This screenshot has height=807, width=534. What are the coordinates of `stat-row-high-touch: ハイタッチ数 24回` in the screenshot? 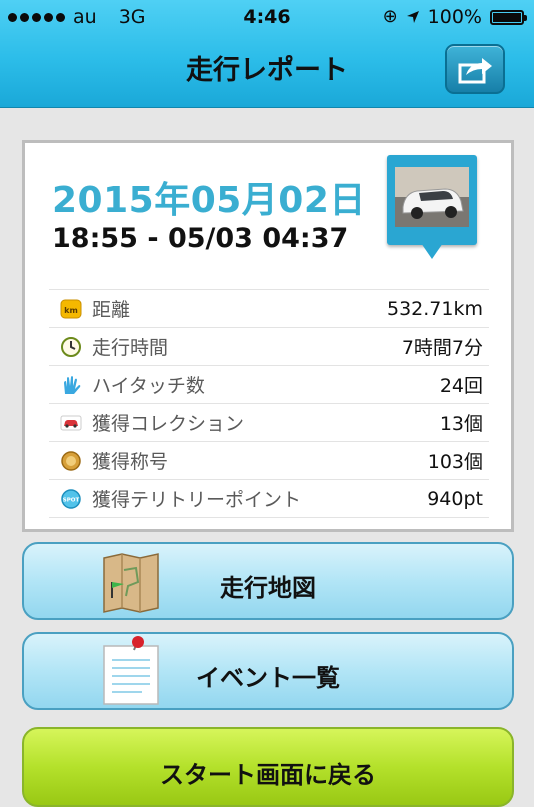 It's located at (269, 384).